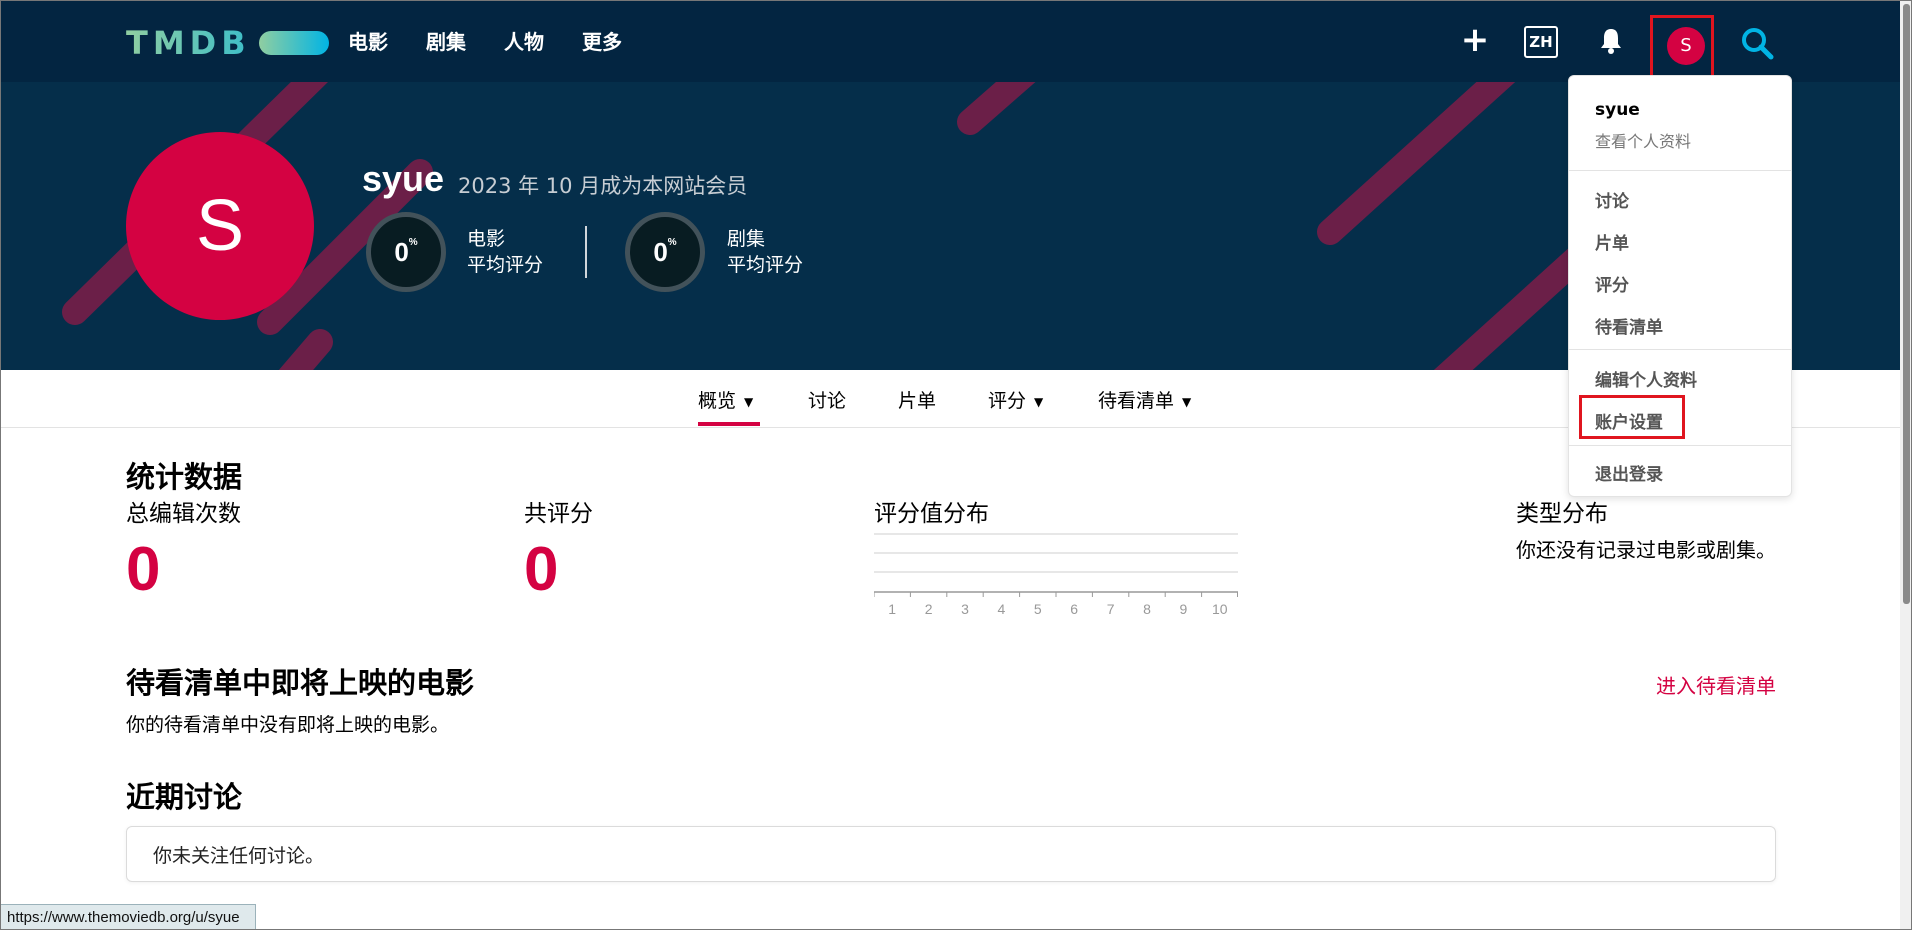 The height and width of the screenshot is (930, 1912). I want to click on recent-discussions-title: 近期讨论, so click(184, 797).